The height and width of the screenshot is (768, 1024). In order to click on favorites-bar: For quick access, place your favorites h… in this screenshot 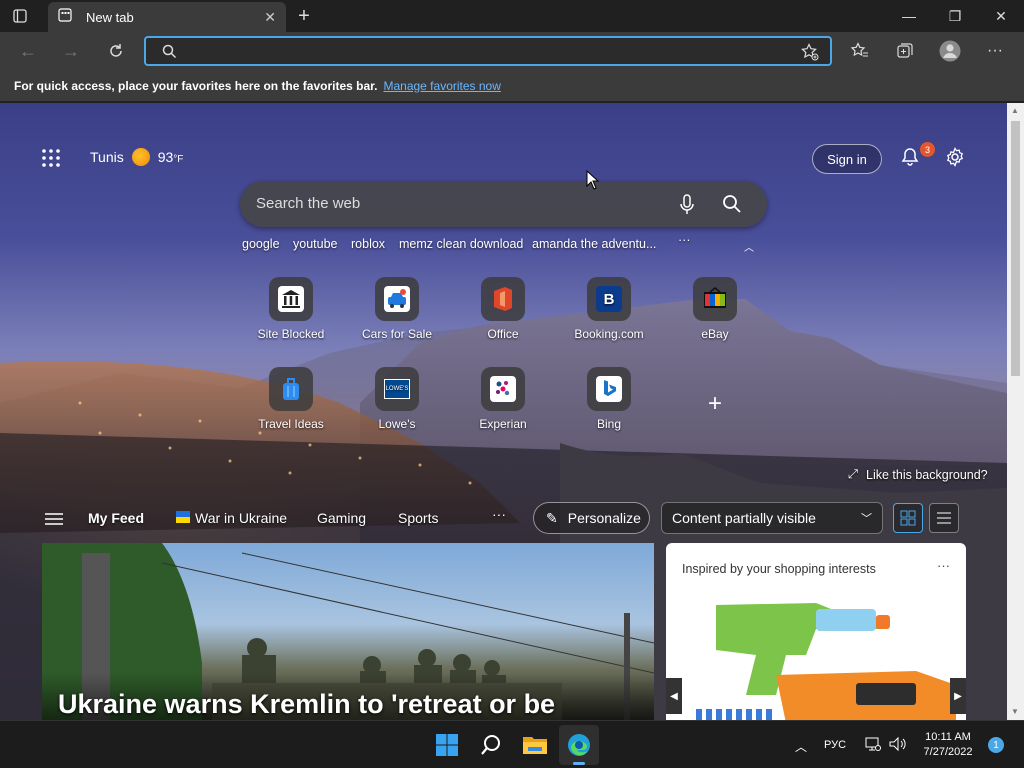, I will do `click(512, 86)`.